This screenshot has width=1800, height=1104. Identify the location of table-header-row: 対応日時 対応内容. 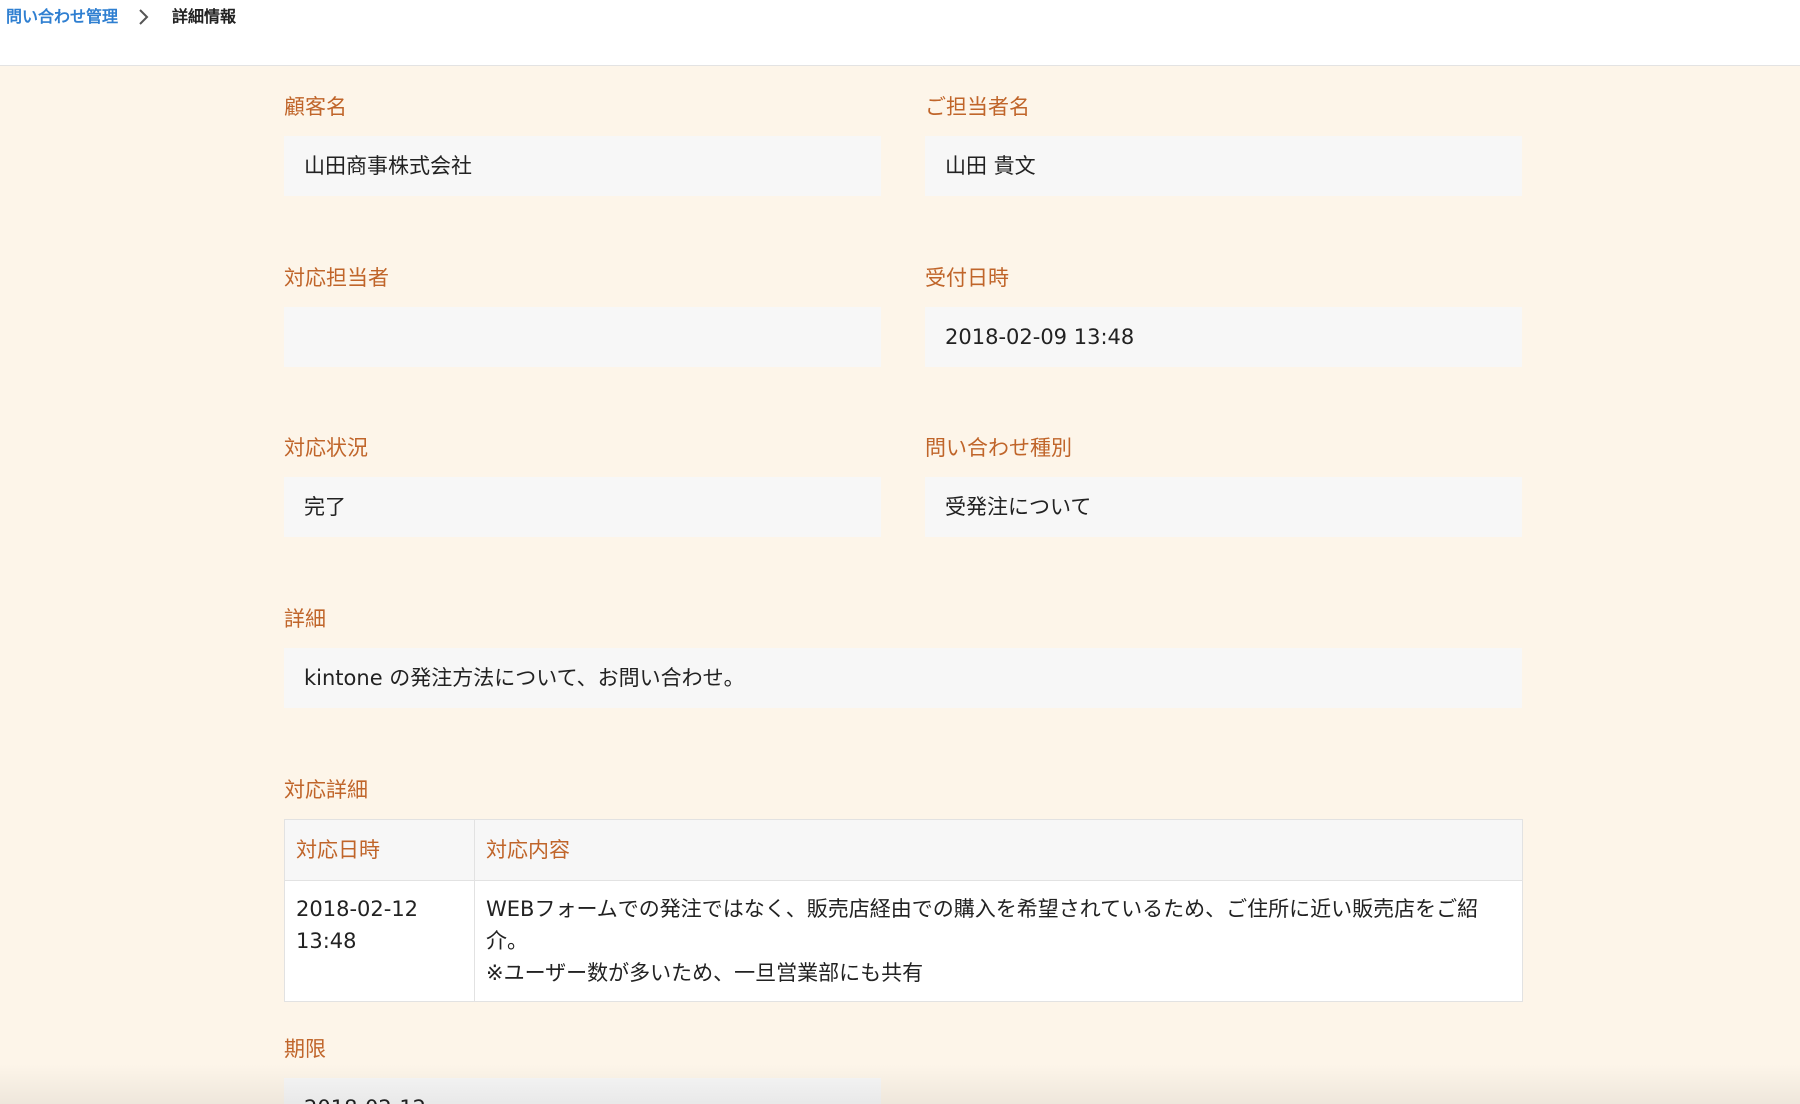
(903, 850).